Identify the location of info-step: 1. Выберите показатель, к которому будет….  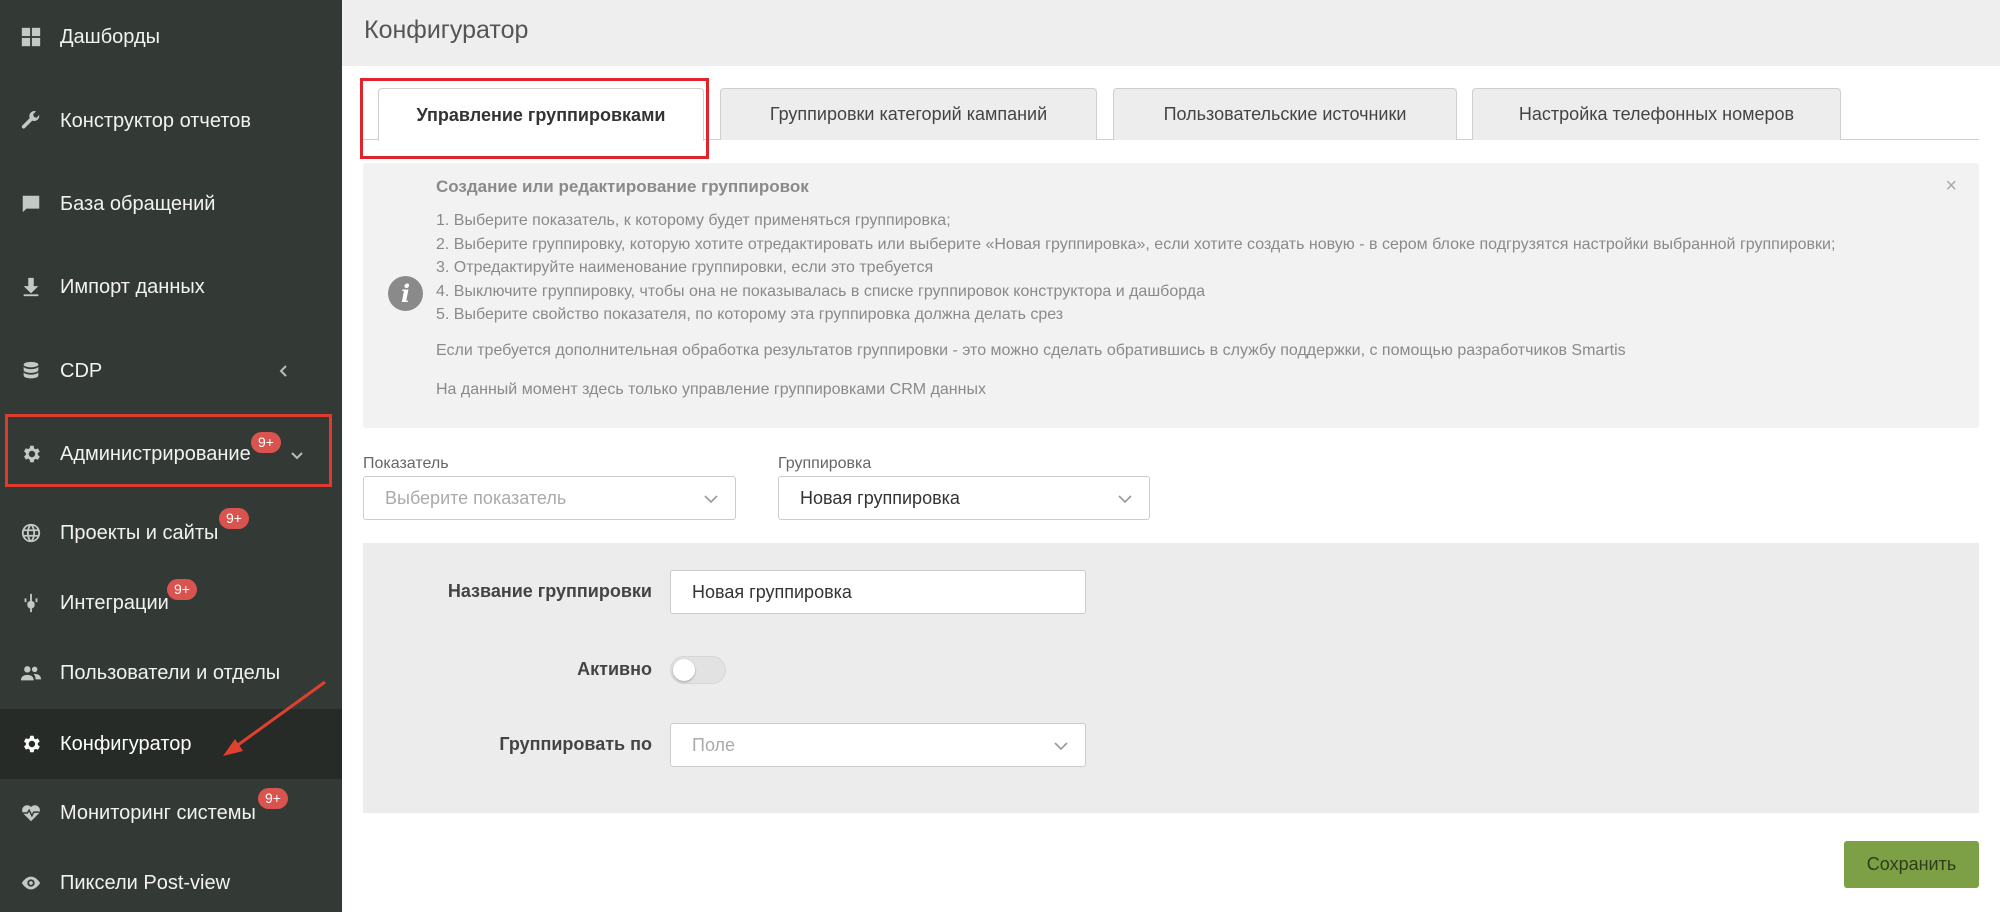
(693, 220).